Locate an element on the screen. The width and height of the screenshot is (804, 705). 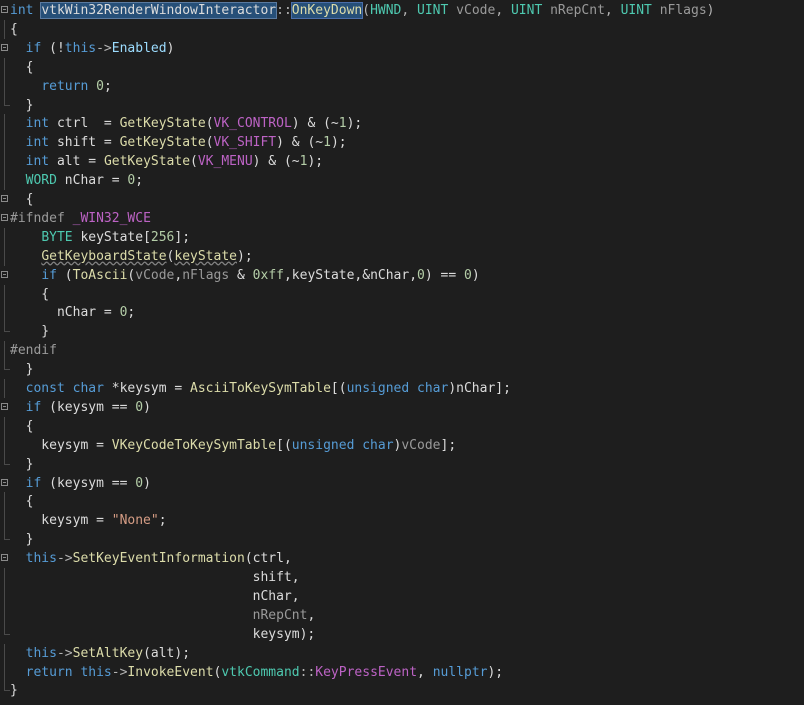
code-token: BYTE is located at coordinates (57, 237).